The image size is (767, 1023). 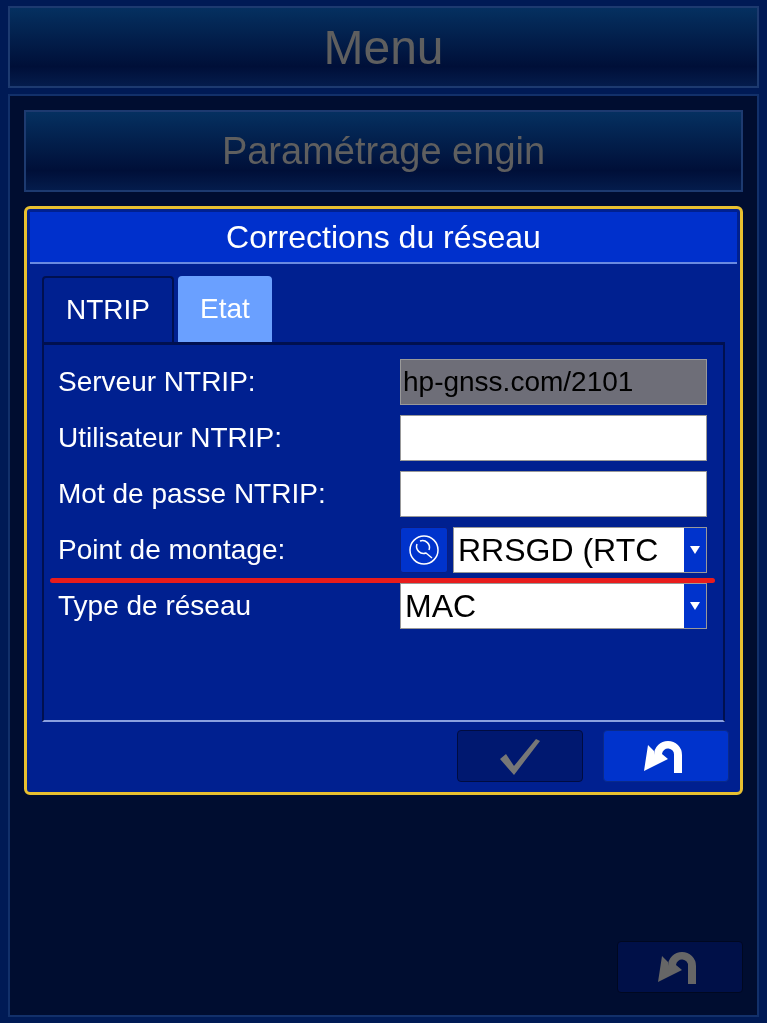 I want to click on field-label: Mot de passe NTRIP:, so click(x=192, y=494).